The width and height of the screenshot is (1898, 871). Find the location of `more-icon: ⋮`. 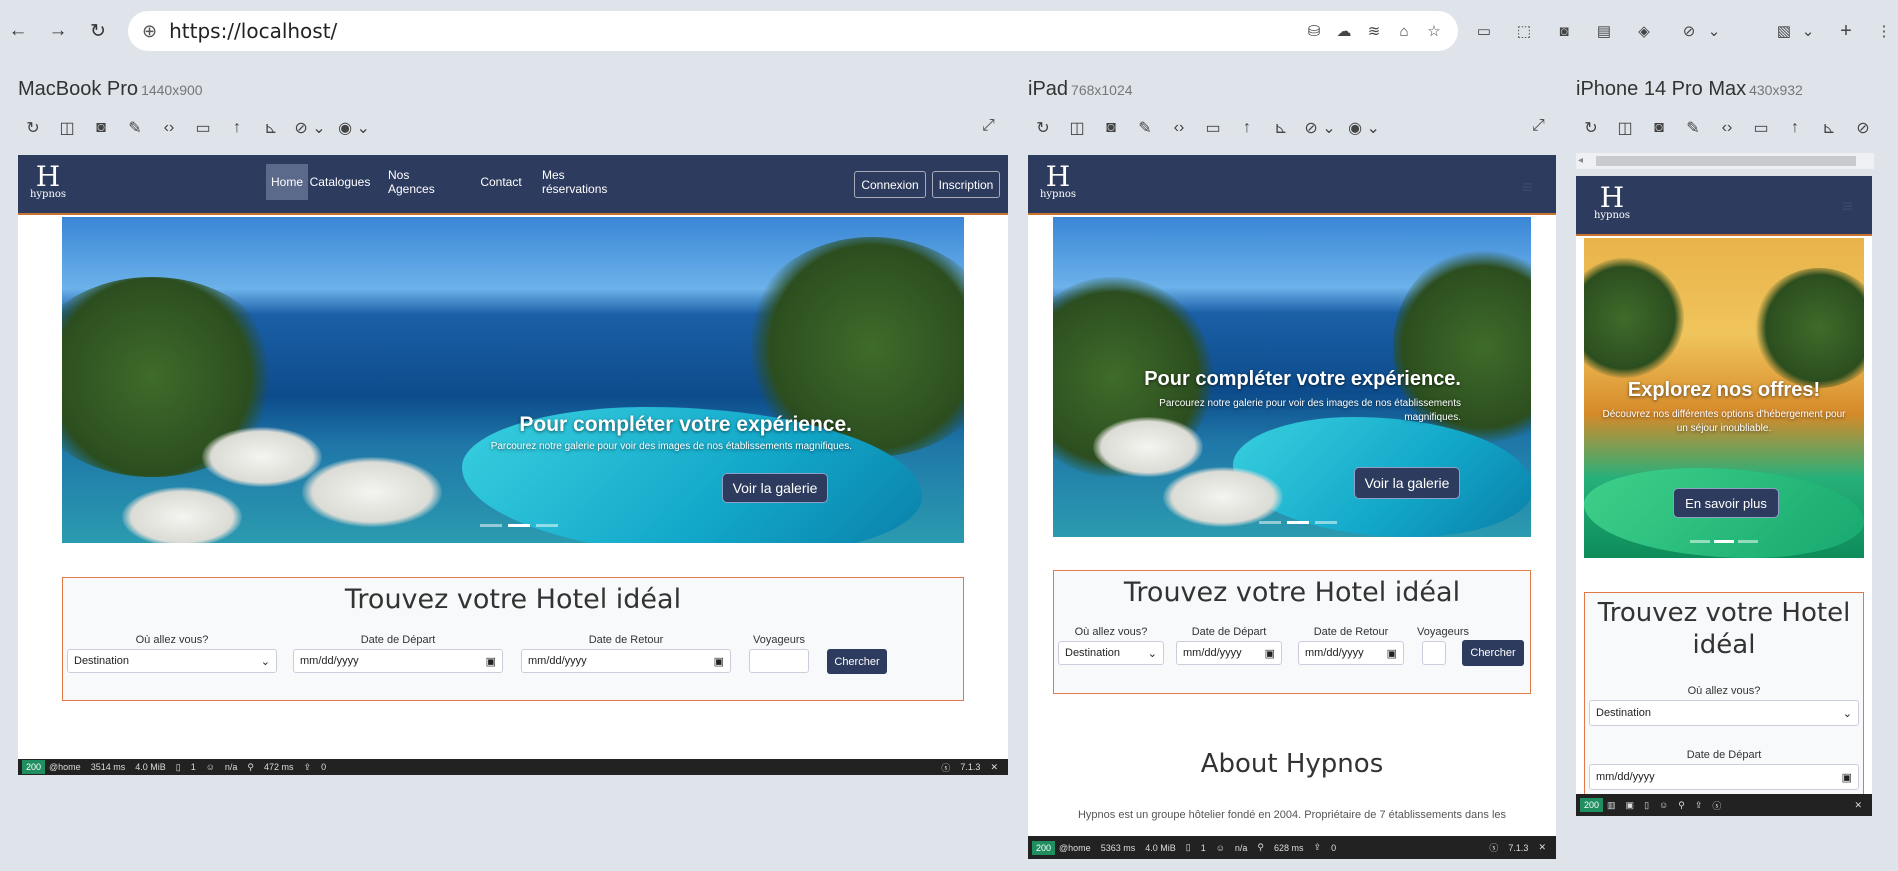

more-icon: ⋮ is located at coordinates (1884, 31).